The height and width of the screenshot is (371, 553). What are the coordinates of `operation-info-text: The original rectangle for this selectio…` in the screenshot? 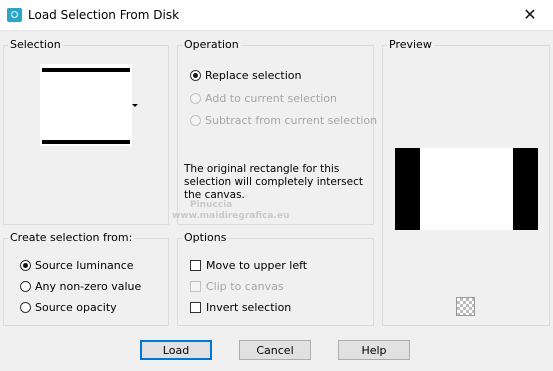 It's located at (274, 182).